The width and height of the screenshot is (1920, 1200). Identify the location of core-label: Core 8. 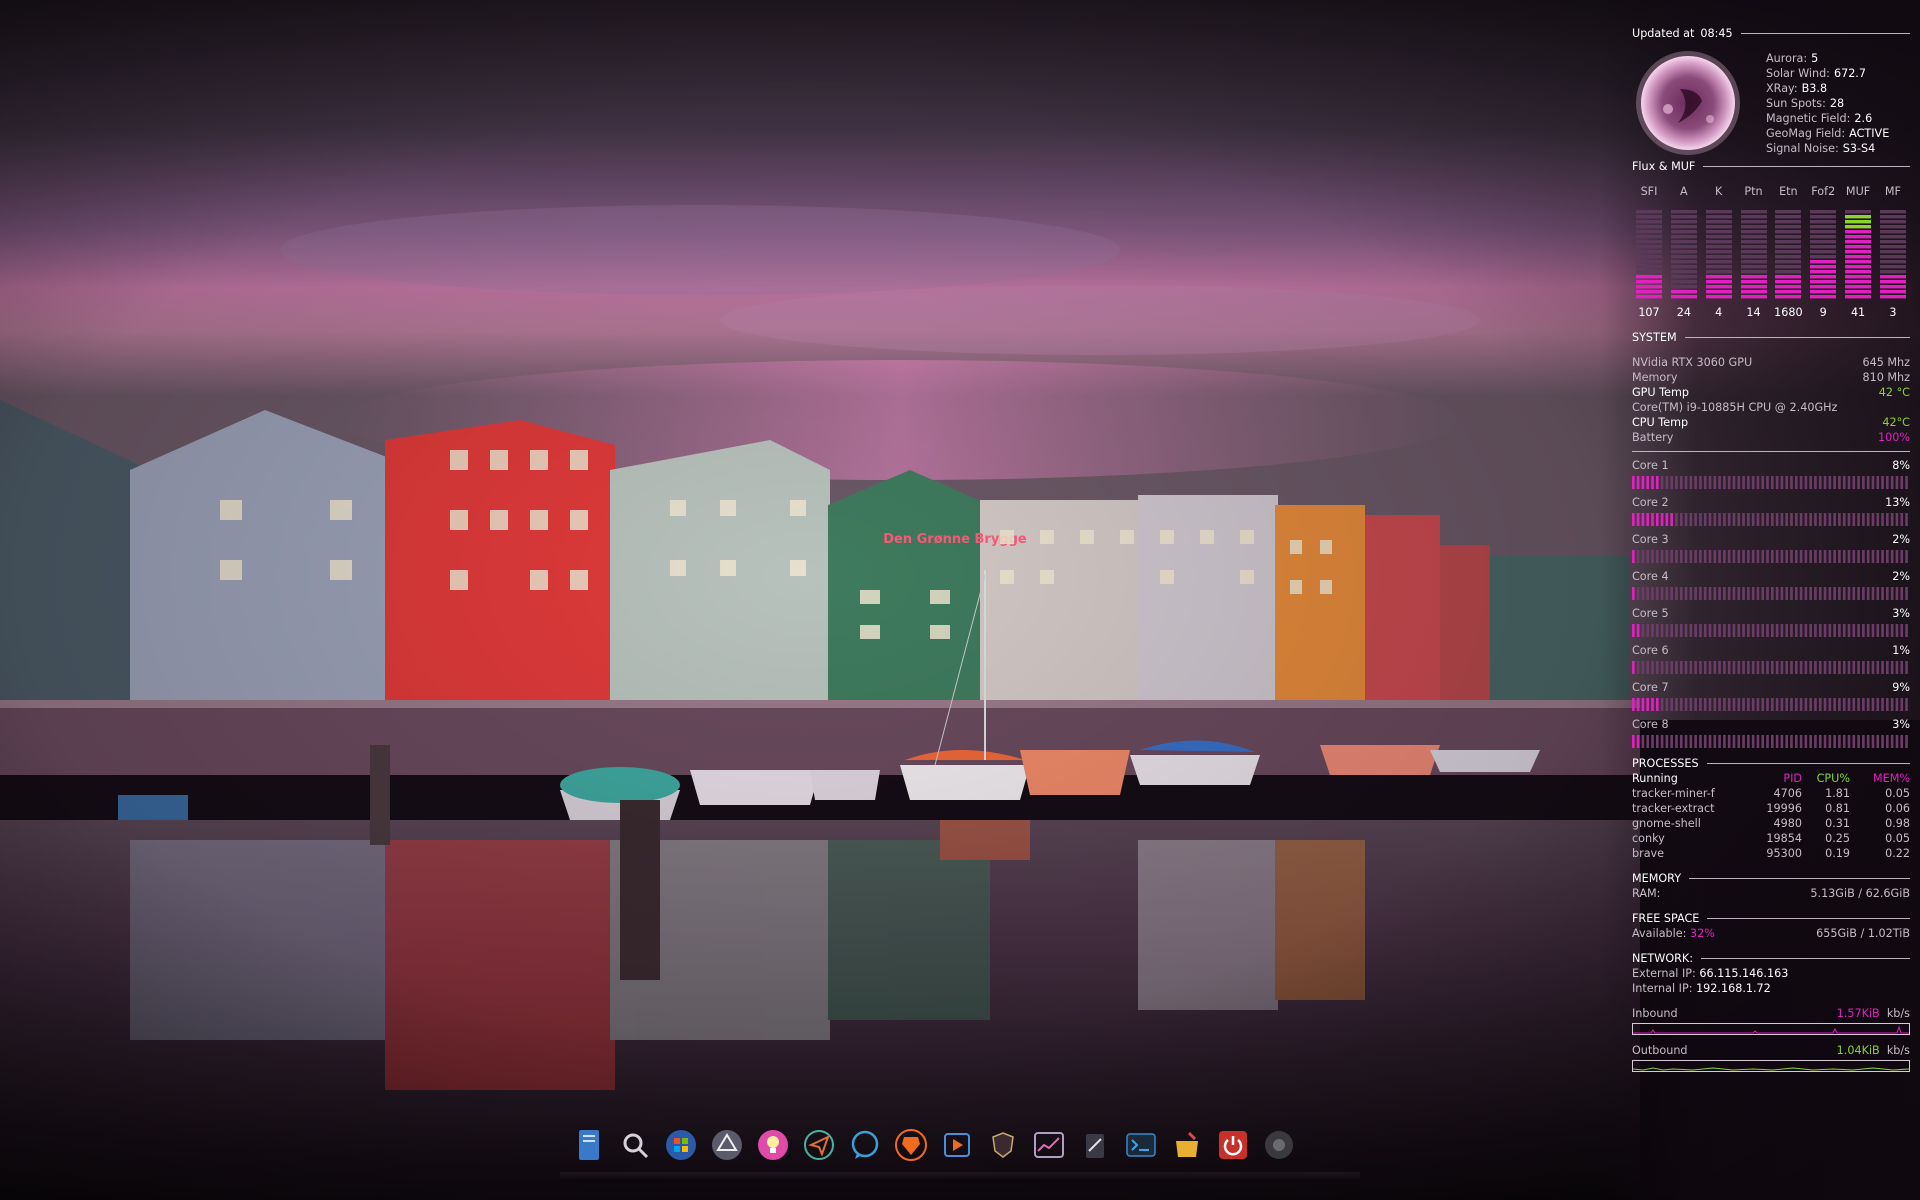
(1650, 724).